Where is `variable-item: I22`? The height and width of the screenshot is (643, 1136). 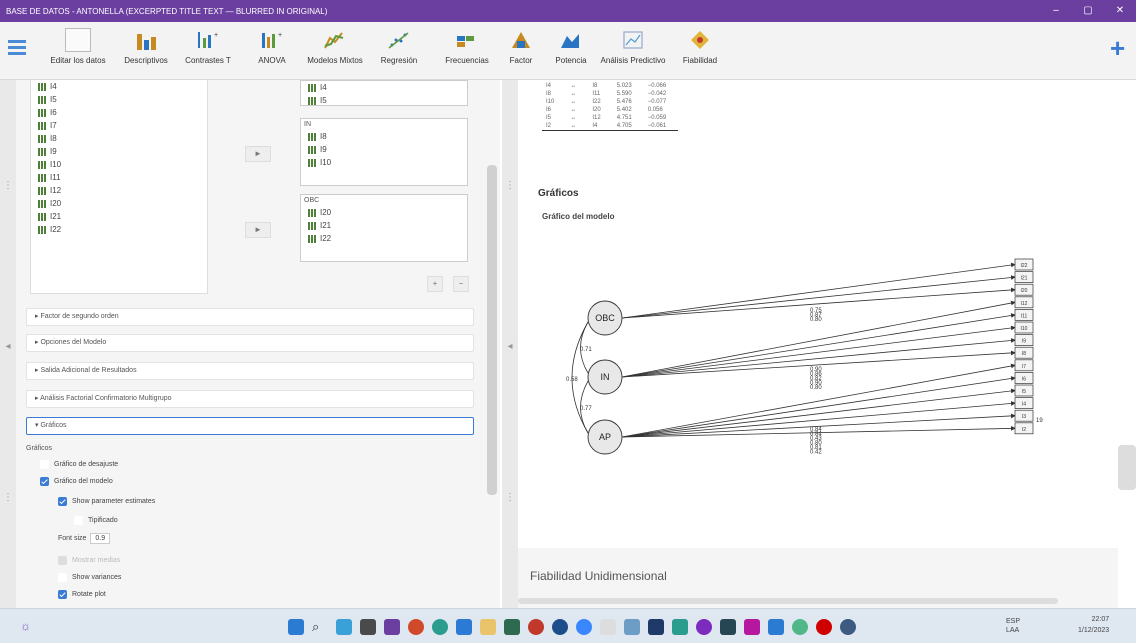
variable-item: I22 is located at coordinates (119, 229).